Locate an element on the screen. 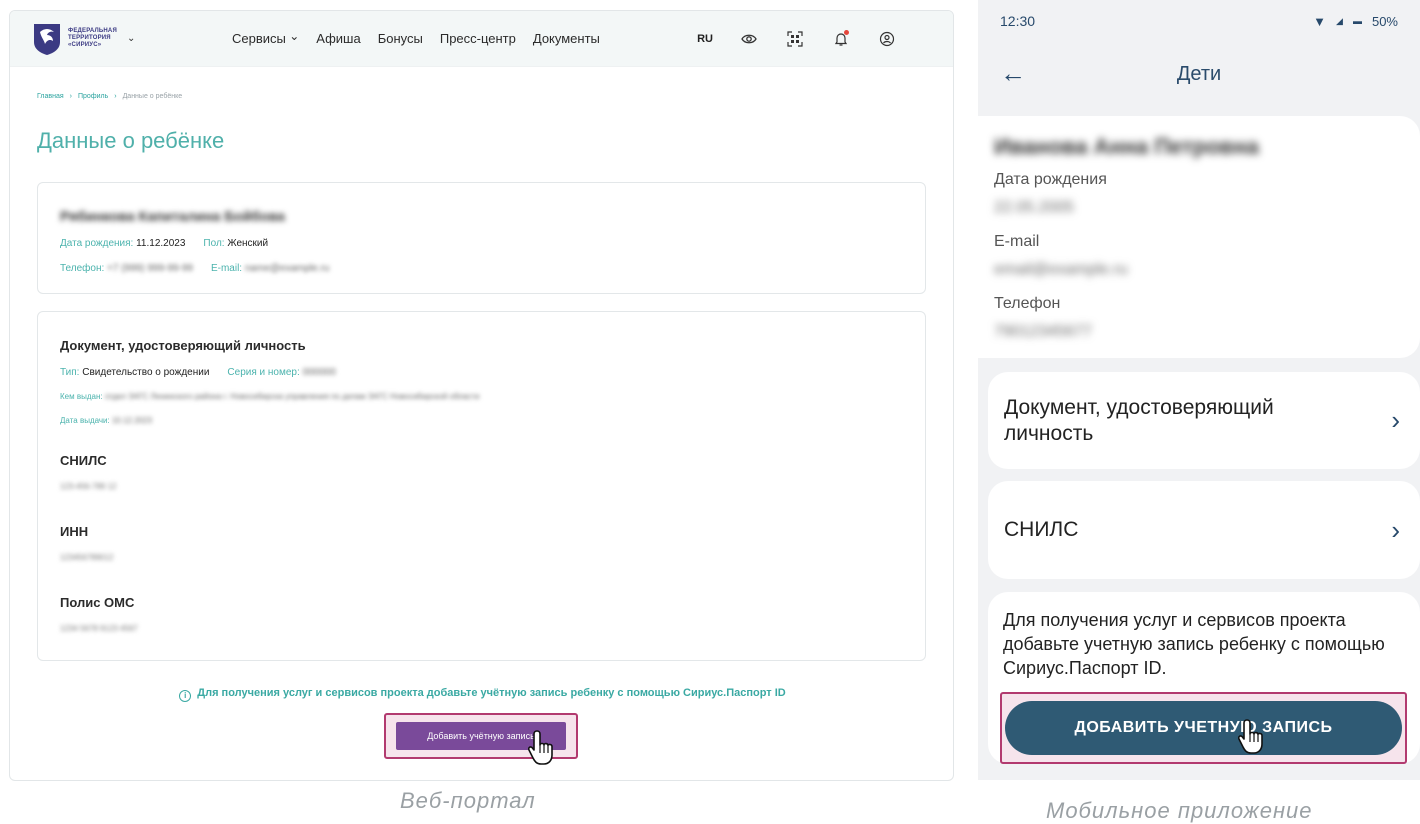 The width and height of the screenshot is (1420, 824). battery-level: 50% is located at coordinates (1384, 21).